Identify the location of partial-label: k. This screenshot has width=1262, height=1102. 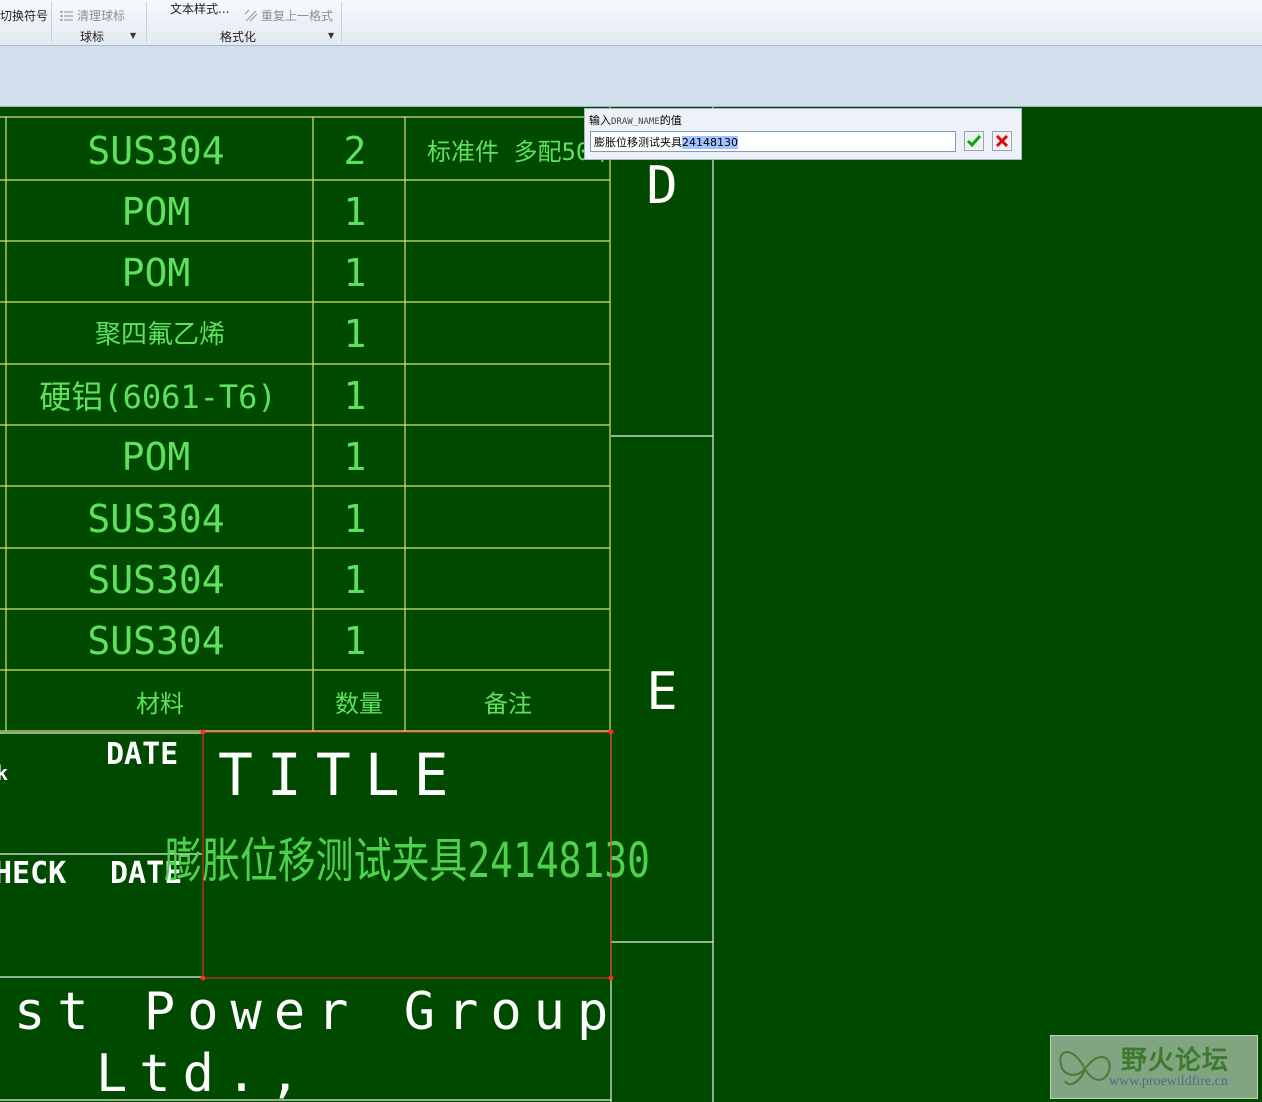
(4, 773).